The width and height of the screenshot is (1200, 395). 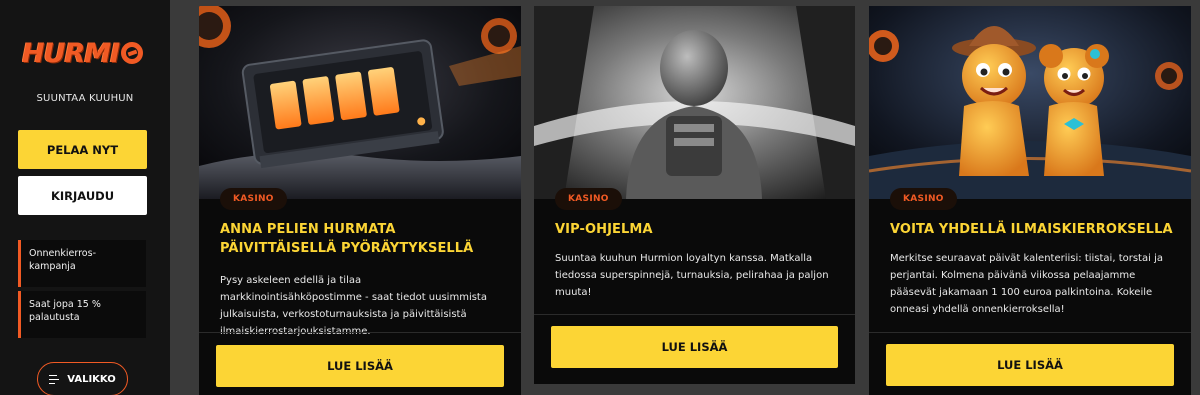 I want to click on hamburger-icon, so click(x=54, y=379).